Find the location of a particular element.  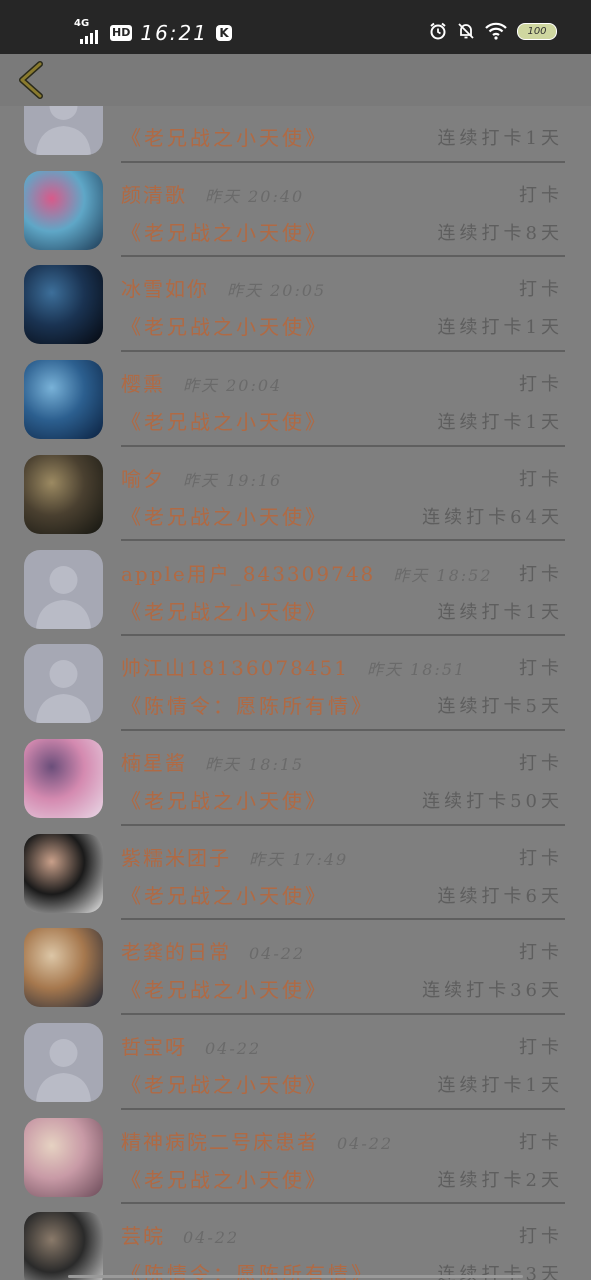

clock: 16:21 is located at coordinates (174, 33).